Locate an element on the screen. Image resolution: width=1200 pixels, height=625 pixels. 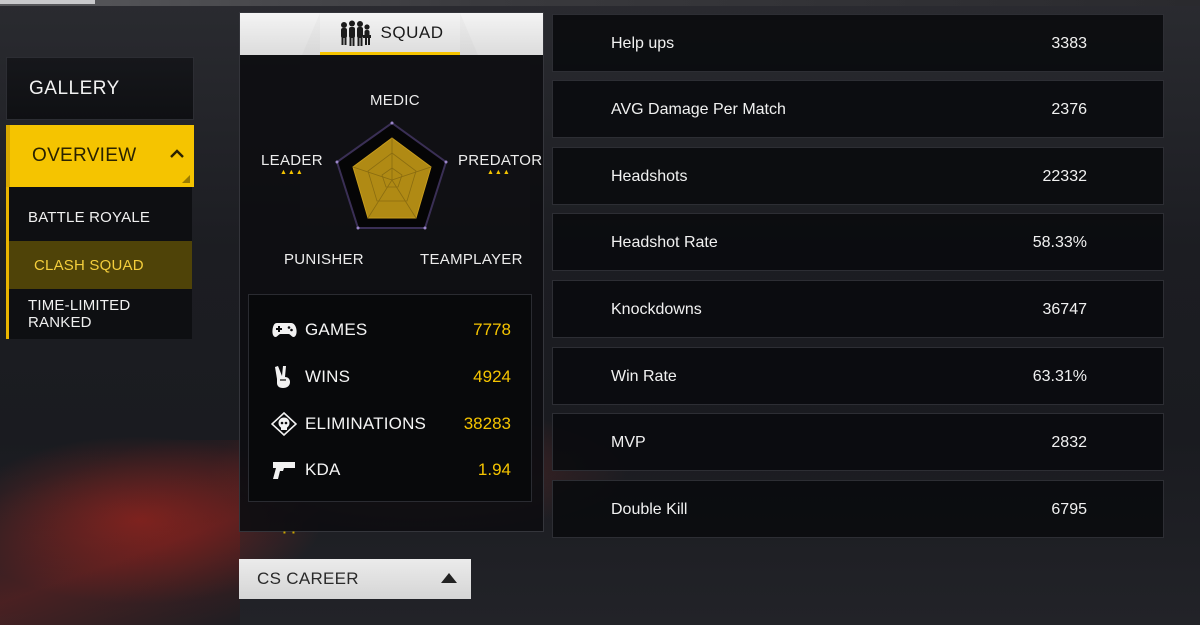
detail-row-help-ups: Help ups 3383 is located at coordinates (858, 43).